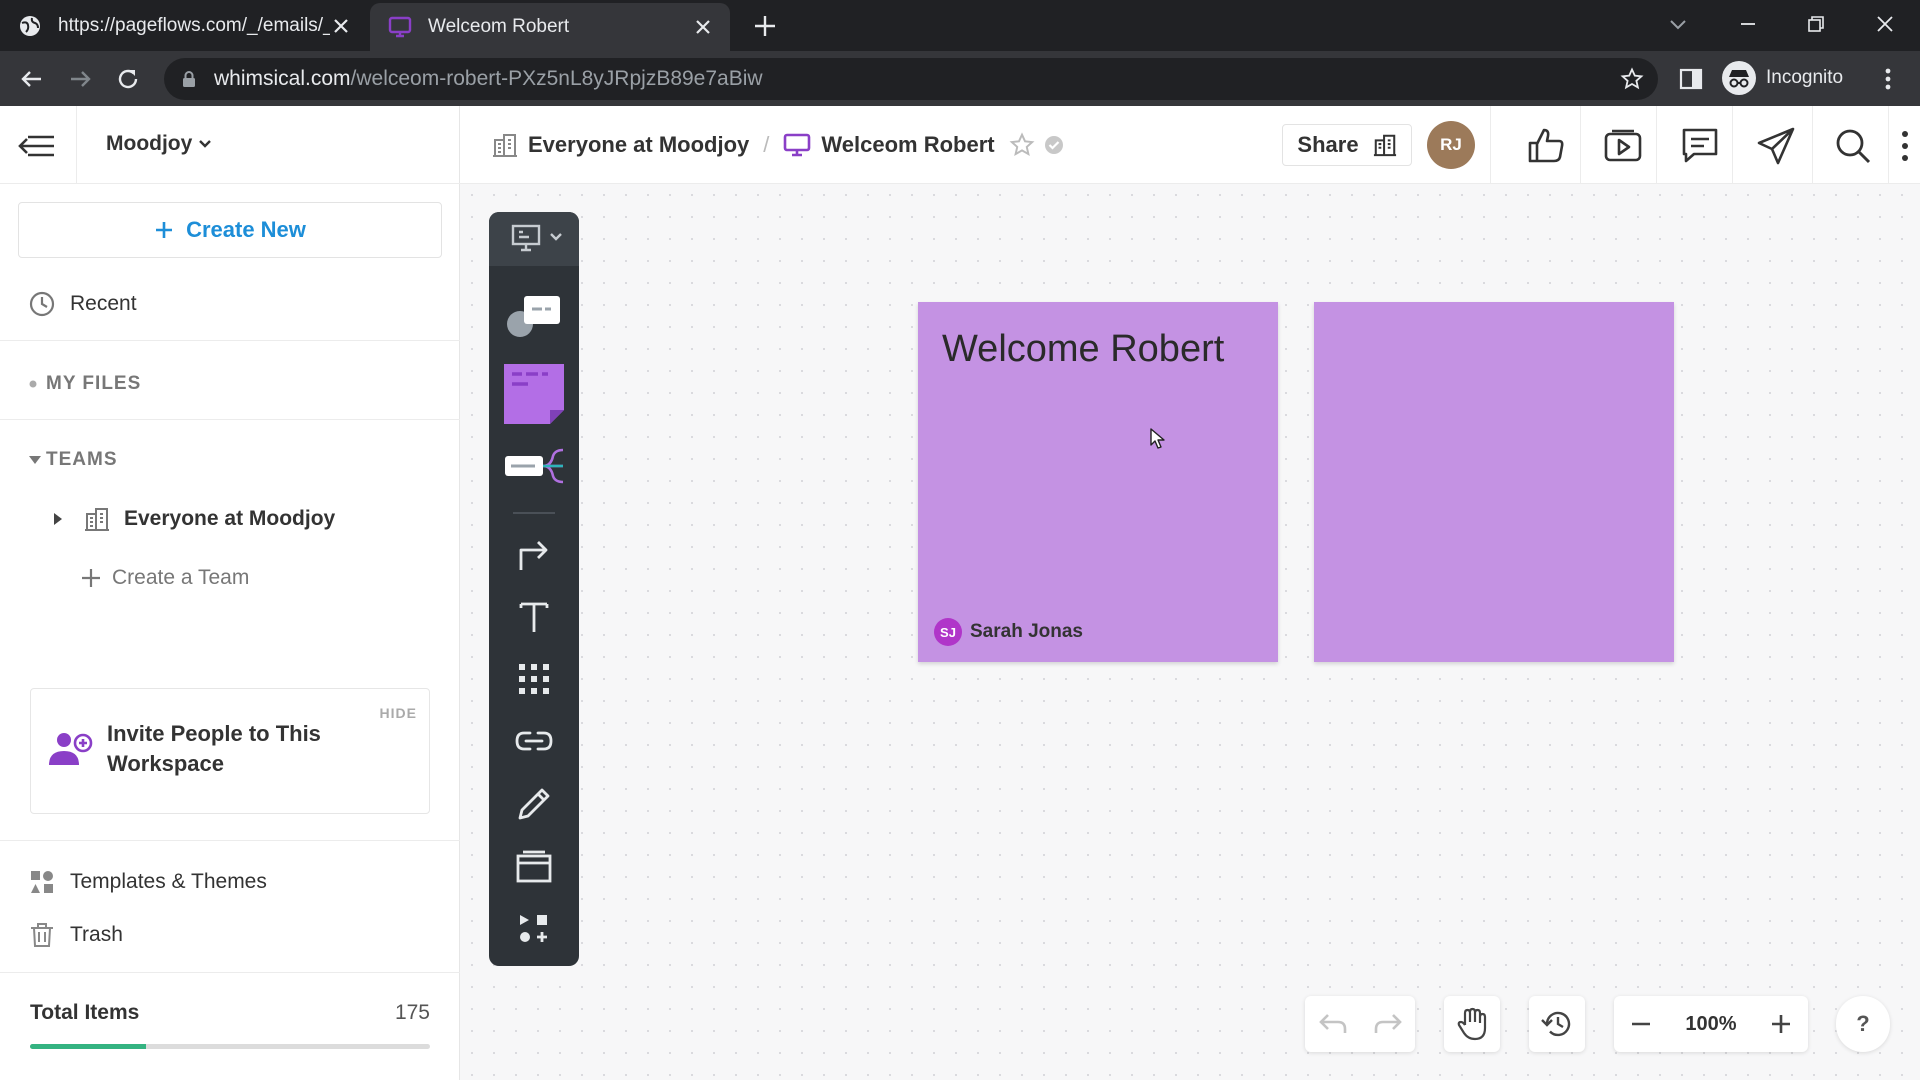  I want to click on board-type-icon, so click(536, 238).